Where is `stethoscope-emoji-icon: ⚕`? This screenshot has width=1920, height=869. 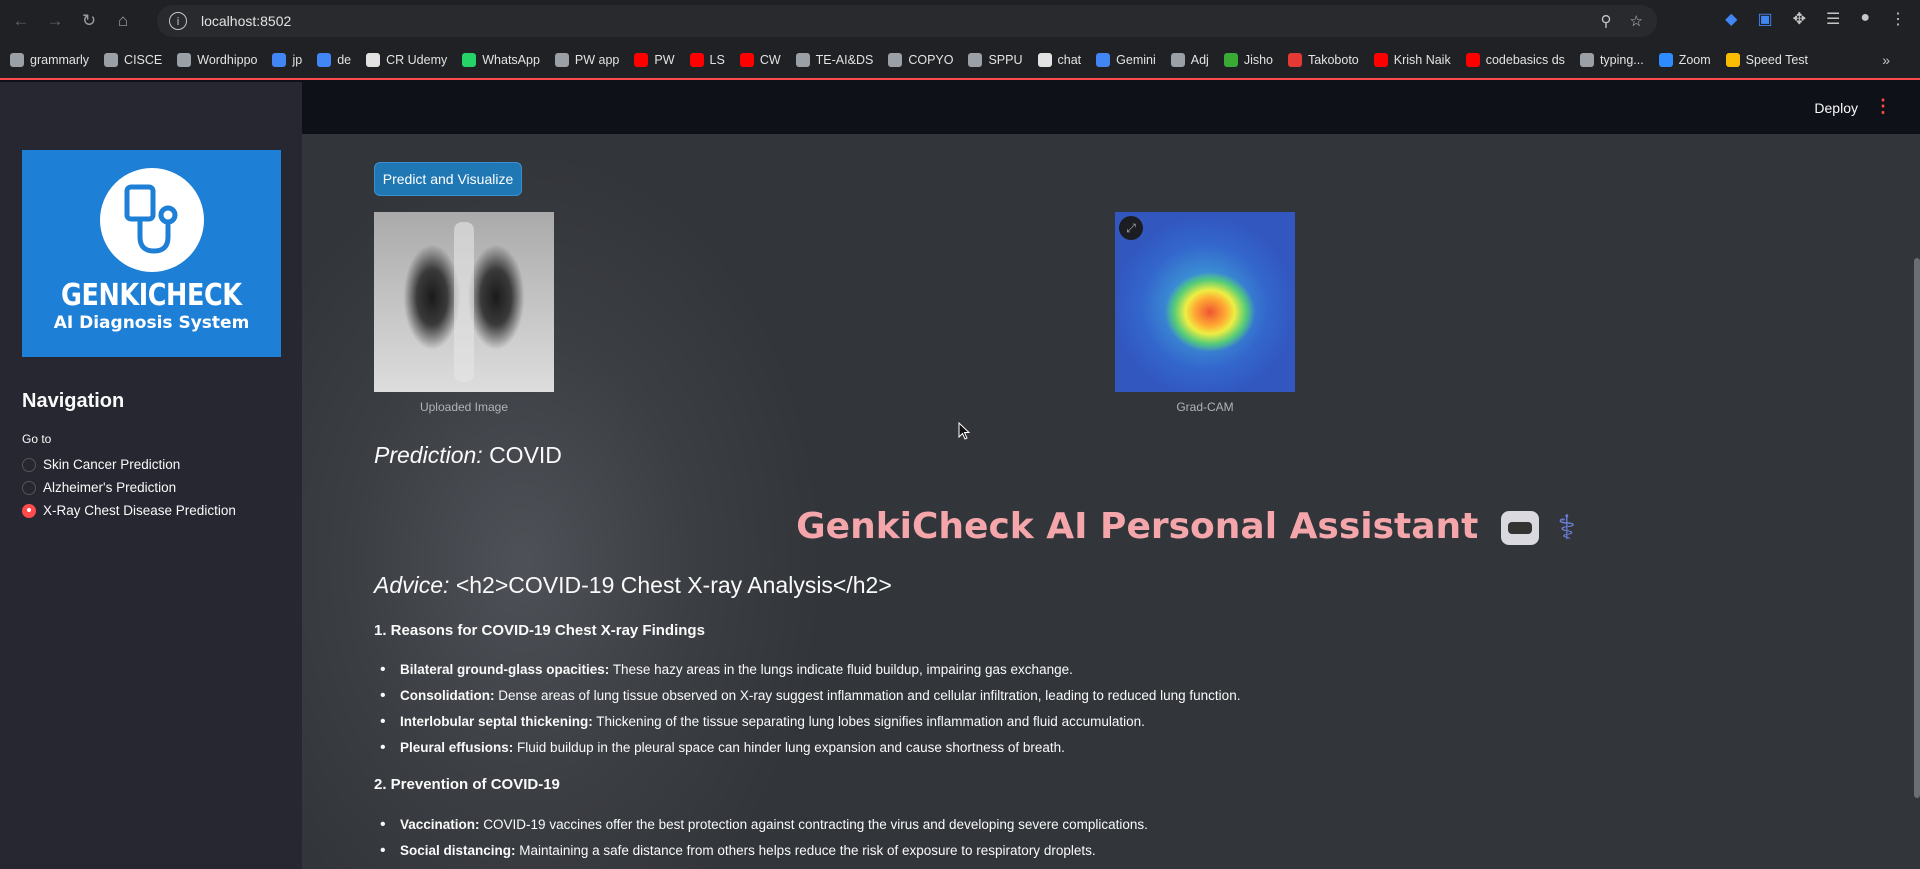
stethoscope-emoji-icon: ⚕ is located at coordinates (1566, 528).